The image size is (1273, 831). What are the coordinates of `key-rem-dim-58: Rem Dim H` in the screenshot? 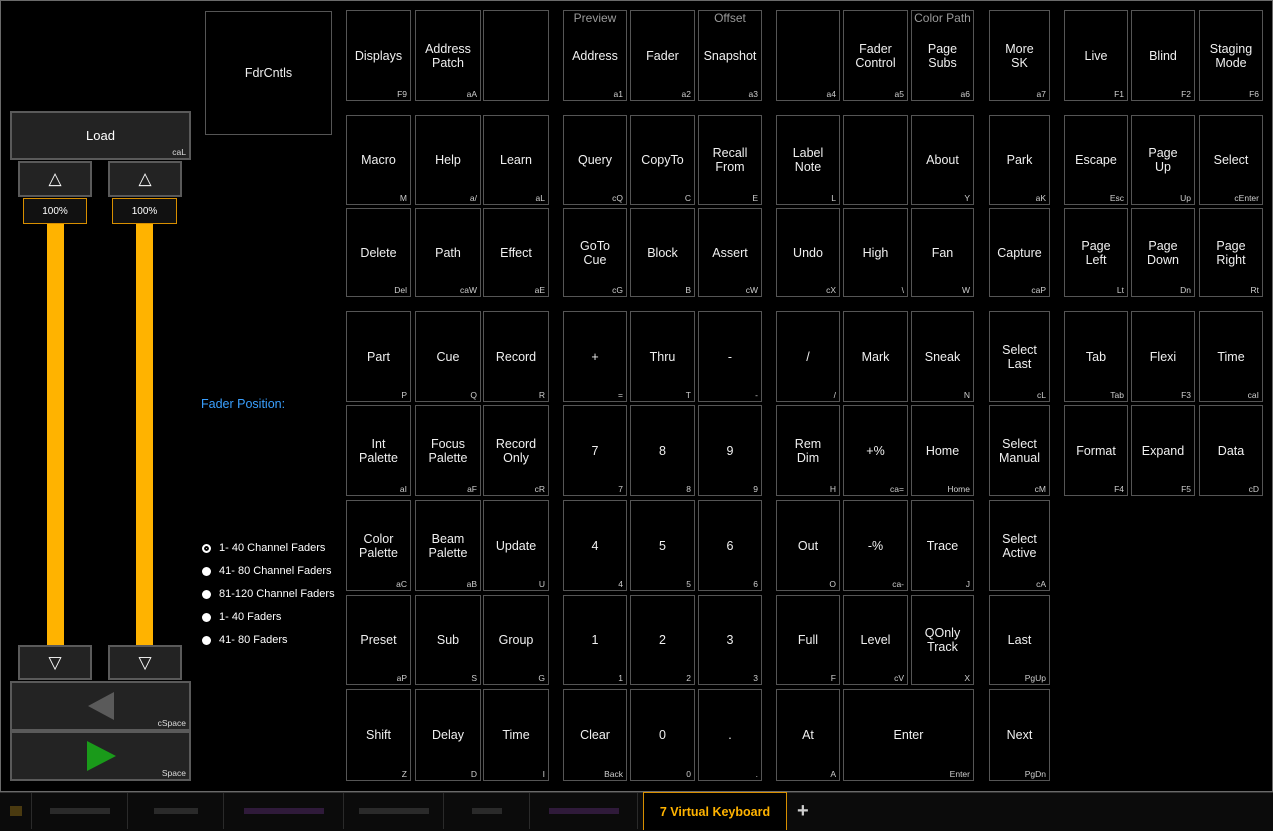 It's located at (808, 450).